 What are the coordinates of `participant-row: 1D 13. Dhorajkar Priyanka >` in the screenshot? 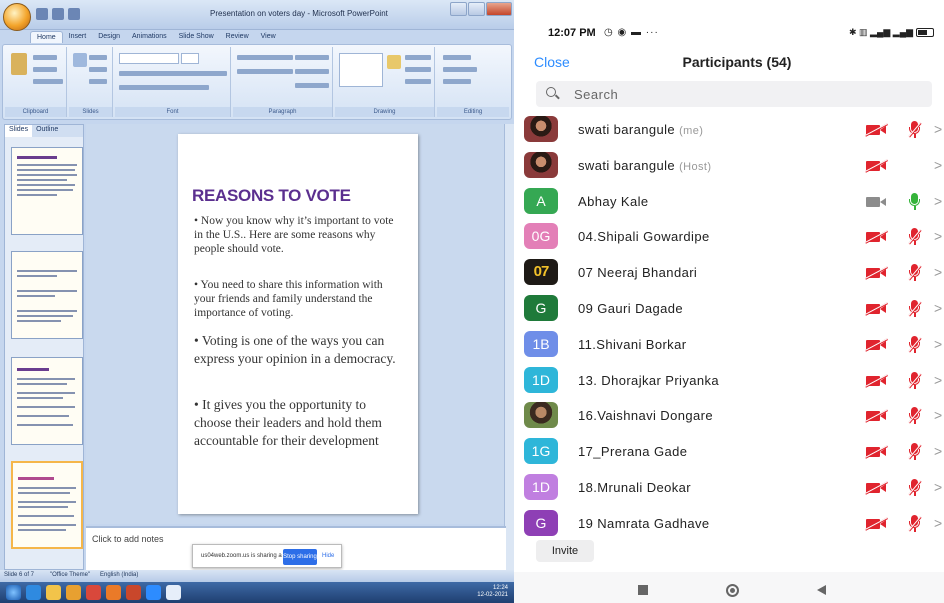 It's located at (729, 381).